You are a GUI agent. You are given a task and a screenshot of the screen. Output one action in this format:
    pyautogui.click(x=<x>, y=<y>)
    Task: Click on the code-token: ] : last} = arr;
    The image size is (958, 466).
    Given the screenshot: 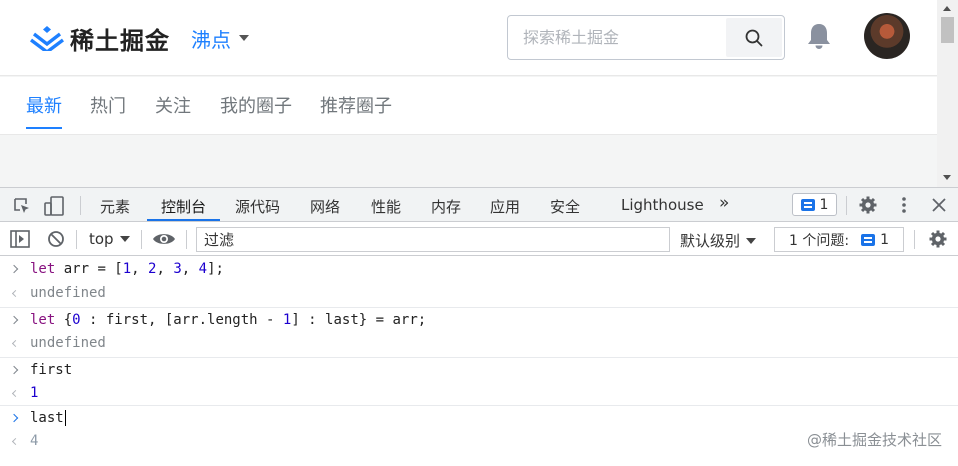 What is the action you would take?
    pyautogui.click(x=359, y=319)
    